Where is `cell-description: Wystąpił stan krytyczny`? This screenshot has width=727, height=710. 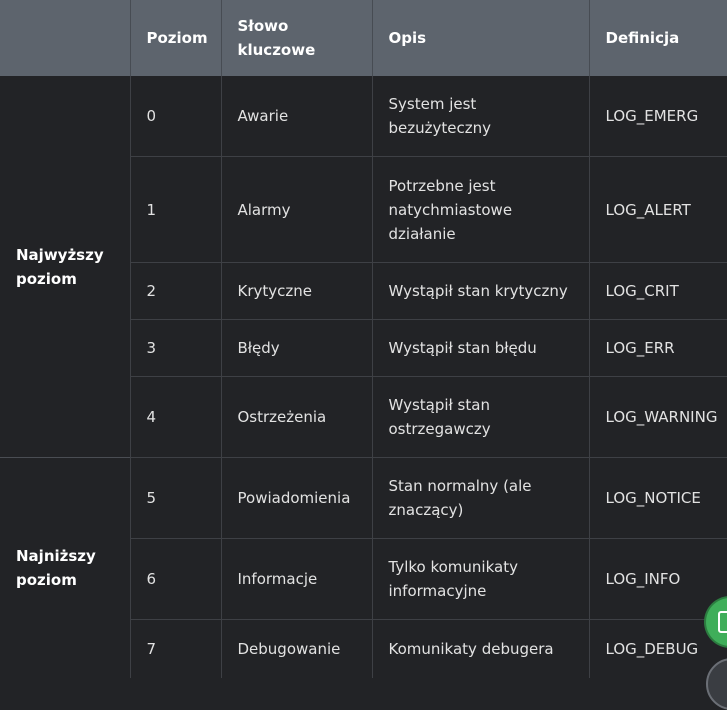 cell-description: Wystąpił stan krytyczny is located at coordinates (480, 291).